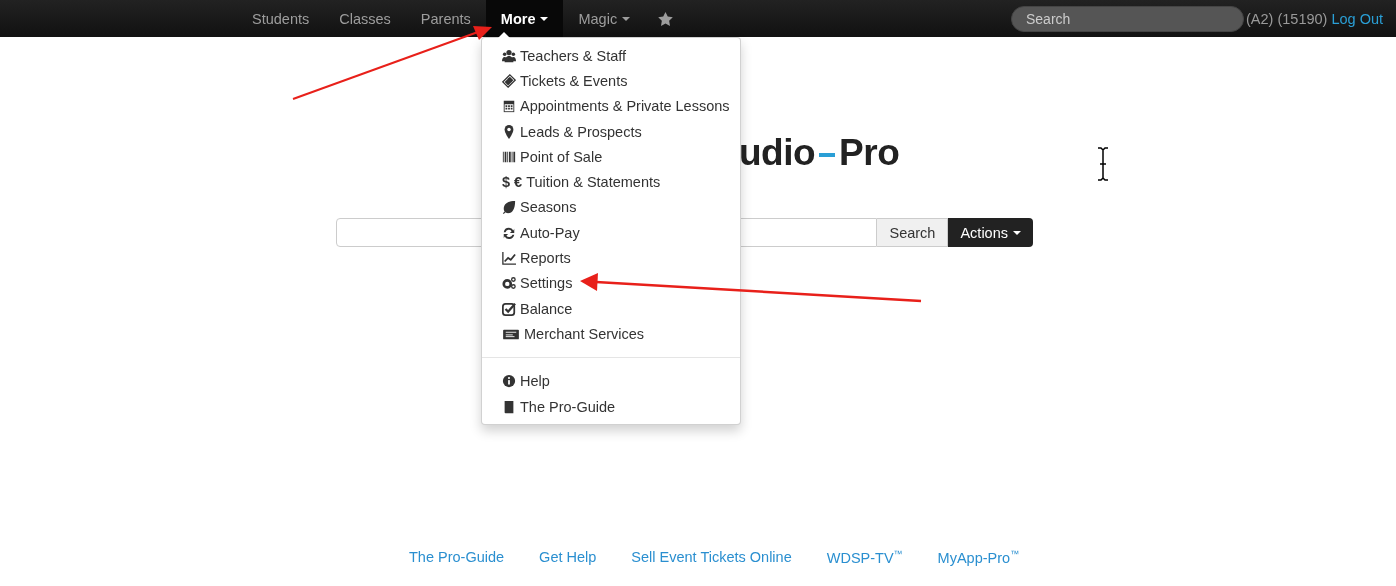 Image resolution: width=1396 pixels, height=586 pixels. I want to click on account-id: (A2) (15190), so click(1287, 18).